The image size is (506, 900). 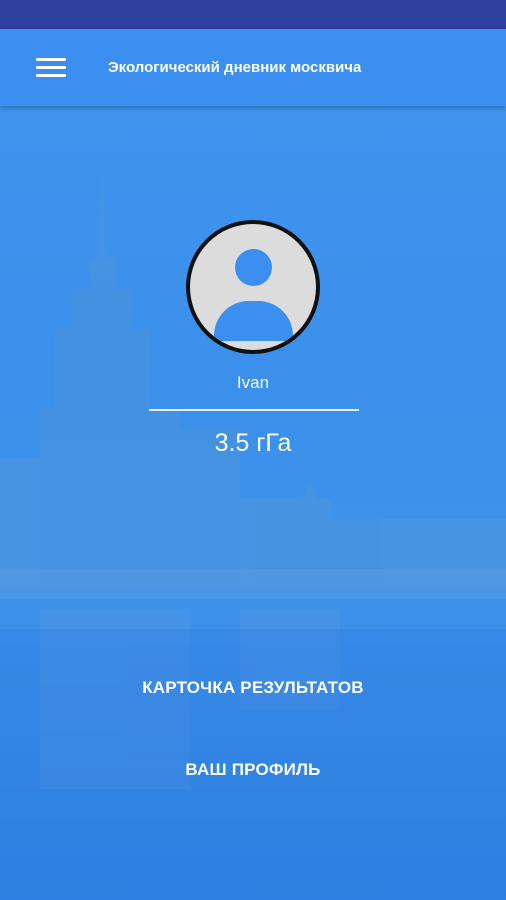 What do you see at coordinates (253, 443) in the screenshot?
I see `eco-footprint-value: 3.5 гГа` at bounding box center [253, 443].